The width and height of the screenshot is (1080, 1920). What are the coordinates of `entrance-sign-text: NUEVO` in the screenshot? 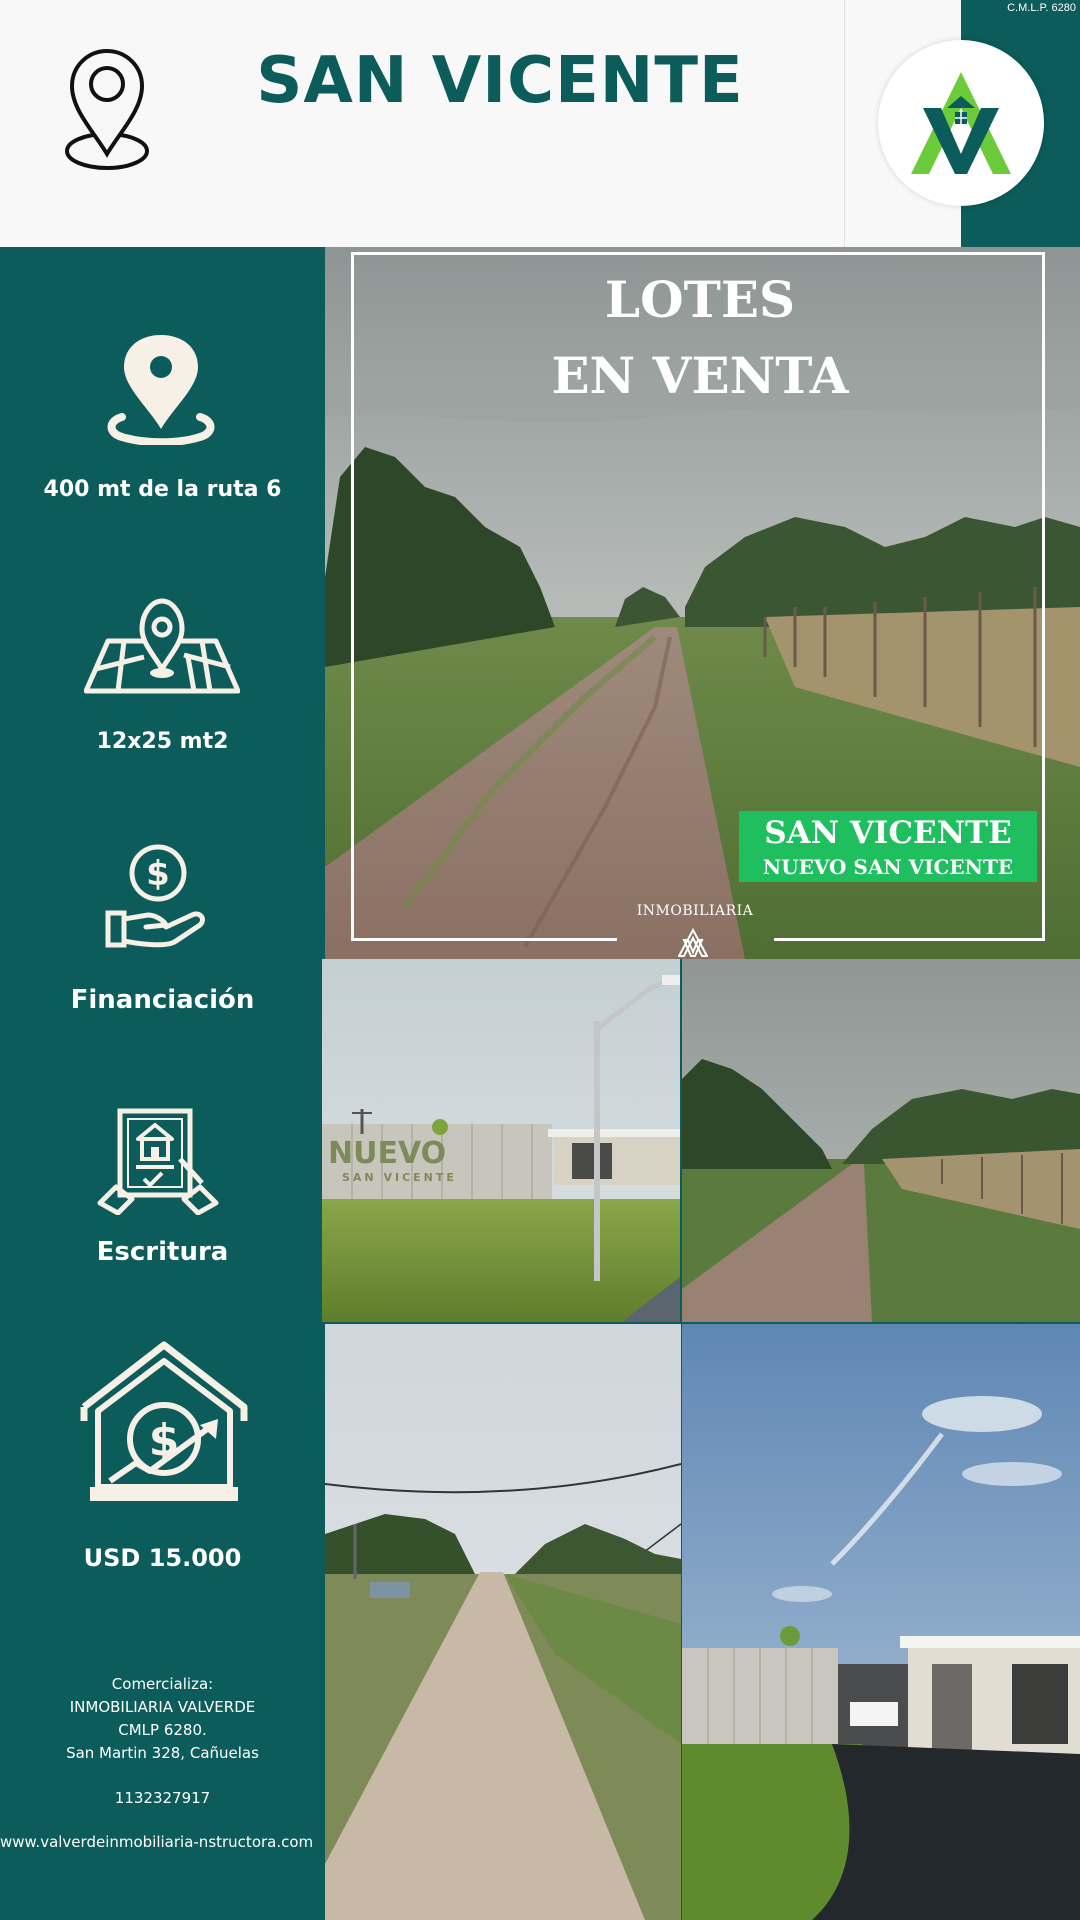 It's located at (387, 1153).